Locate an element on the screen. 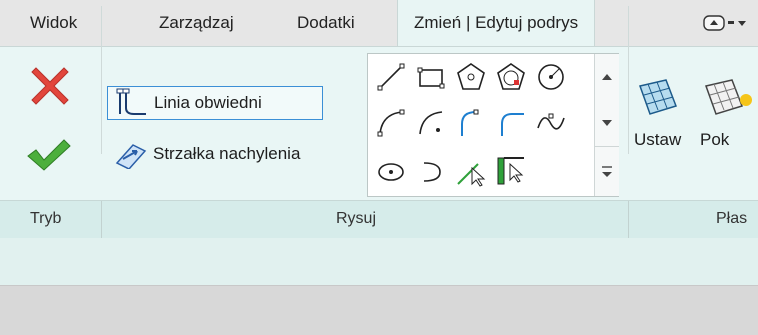  red-x-icon is located at coordinates (50, 86).